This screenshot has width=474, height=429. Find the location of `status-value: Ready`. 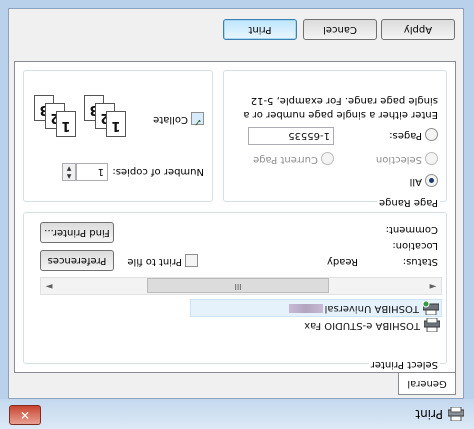

status-value: Ready is located at coordinates (342, 261).